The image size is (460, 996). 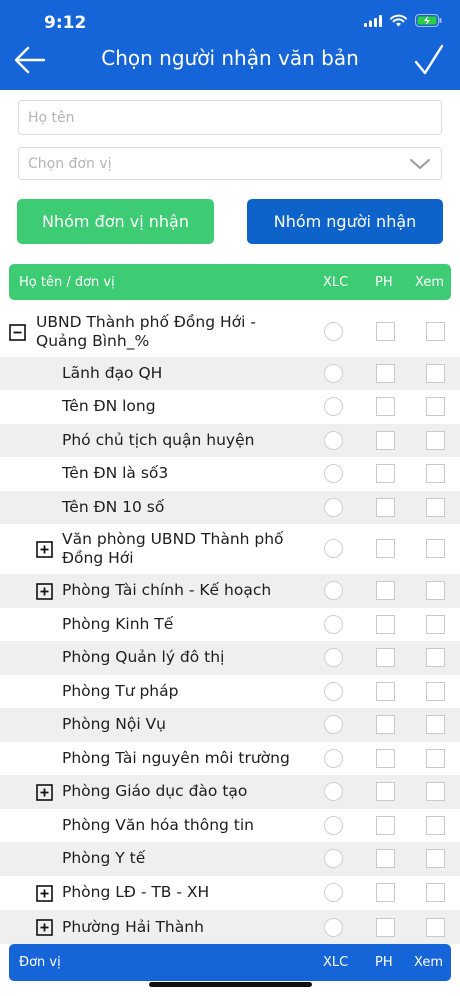 What do you see at coordinates (167, 590) in the screenshot?
I see `tree-row-label: Phòng Tài chính - Kế hoạch` at bounding box center [167, 590].